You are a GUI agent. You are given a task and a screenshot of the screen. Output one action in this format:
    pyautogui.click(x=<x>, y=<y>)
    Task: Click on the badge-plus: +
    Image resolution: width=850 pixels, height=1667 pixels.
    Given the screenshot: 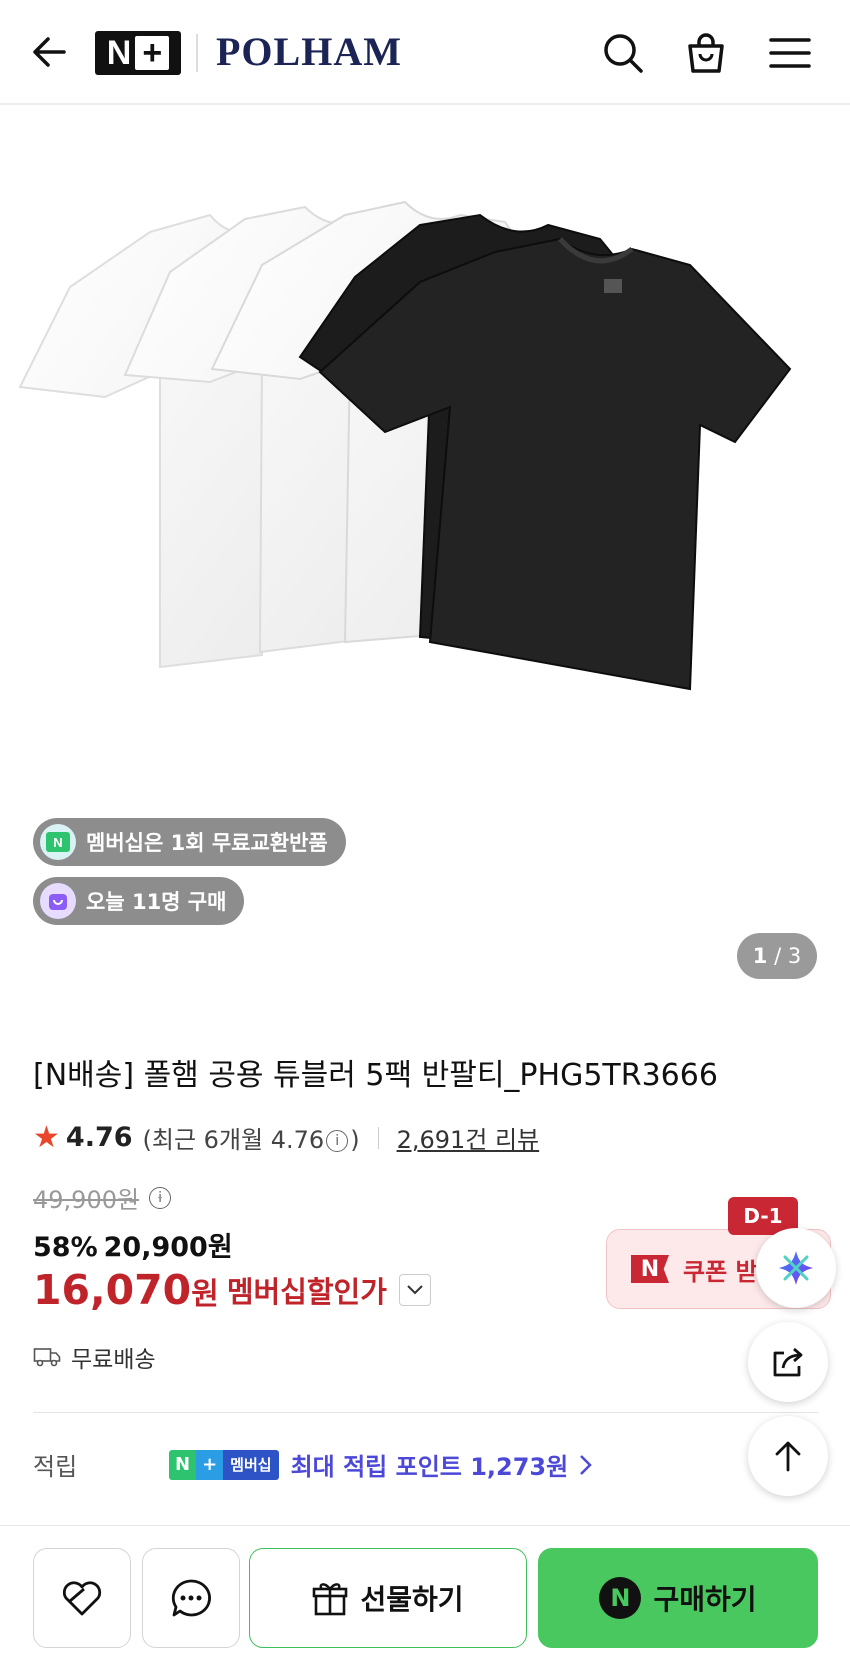 What is the action you would take?
    pyautogui.click(x=210, y=1464)
    